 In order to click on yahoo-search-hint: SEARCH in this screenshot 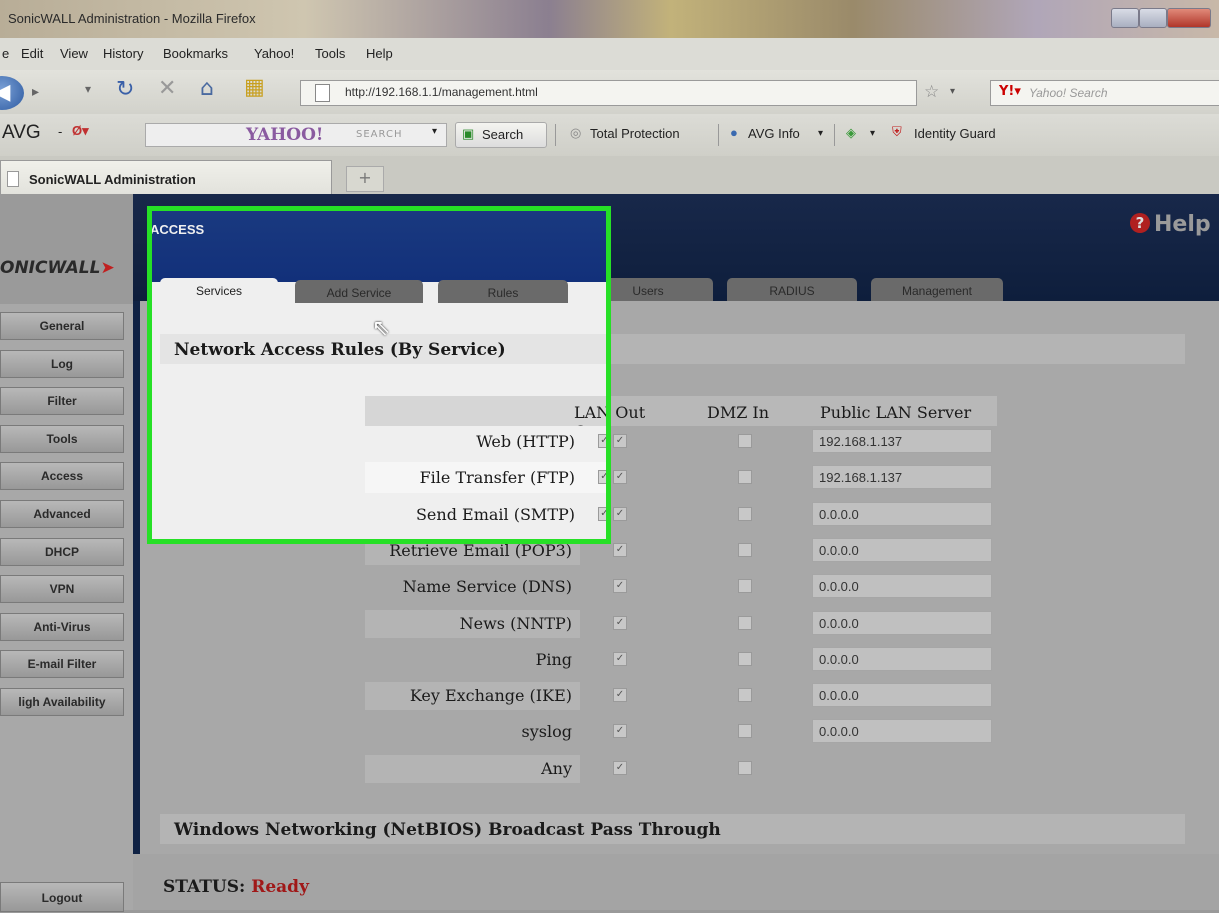, I will do `click(379, 134)`.